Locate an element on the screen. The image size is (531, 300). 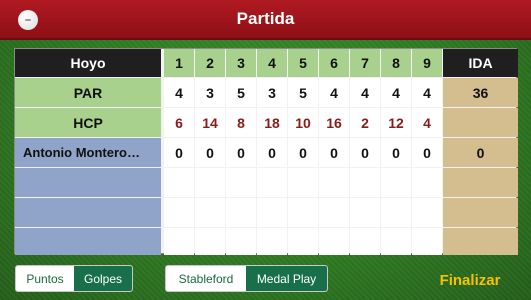
hcp-value-5: 10 is located at coordinates (303, 122).